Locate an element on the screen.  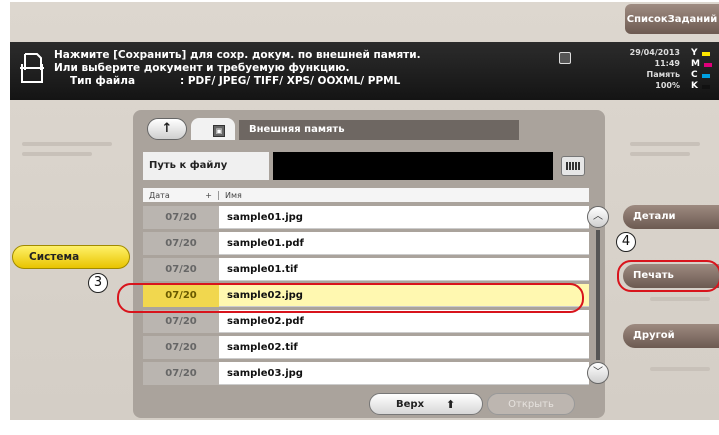
system-tab: Система is located at coordinates (71, 257).